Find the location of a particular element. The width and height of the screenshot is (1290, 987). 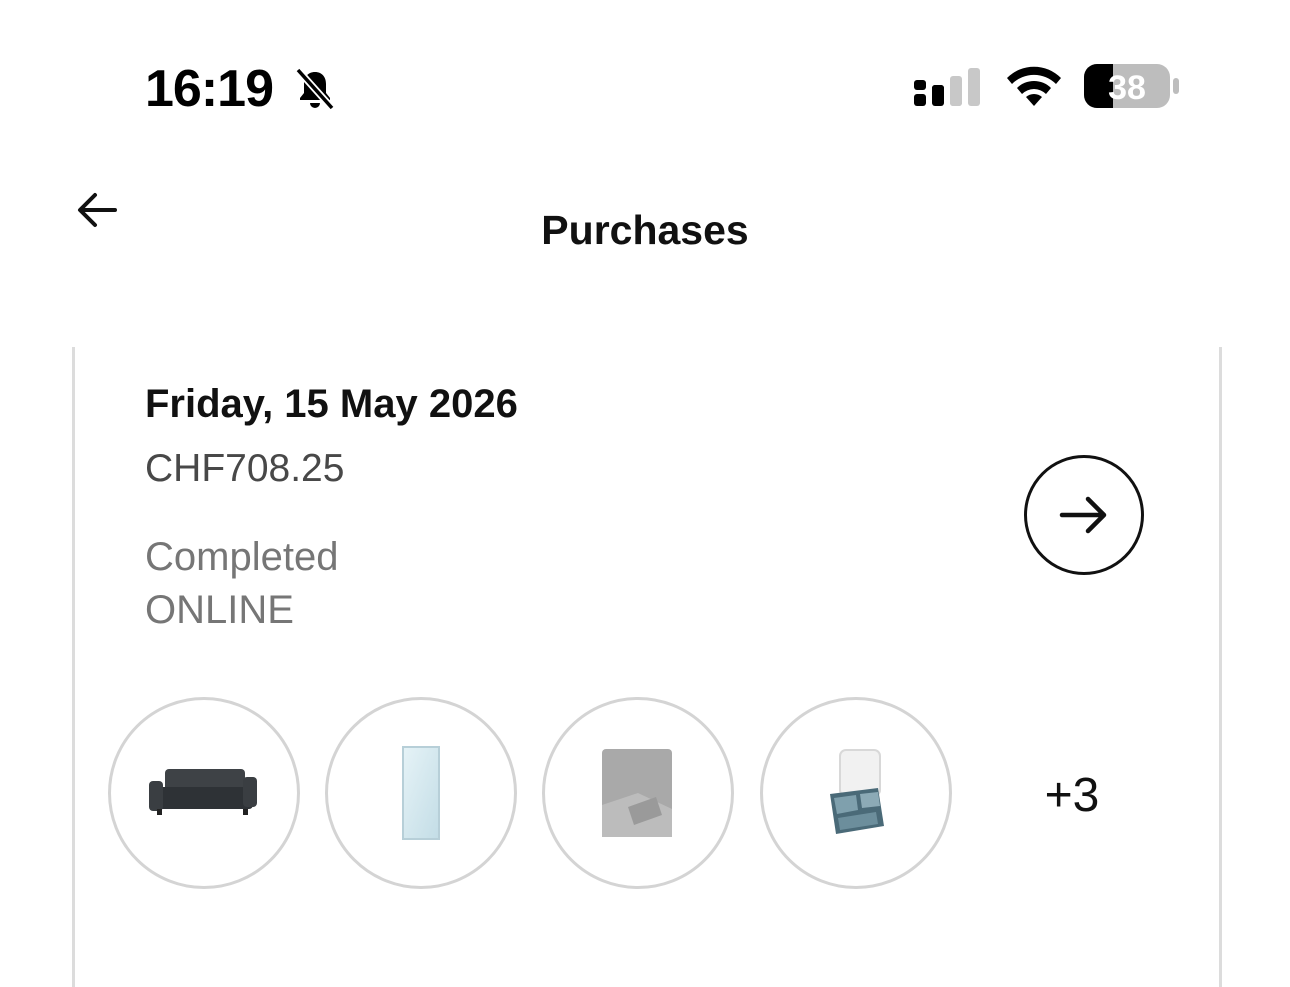

purchase-date: Friday, 15 May 2026 is located at coordinates (331, 404).